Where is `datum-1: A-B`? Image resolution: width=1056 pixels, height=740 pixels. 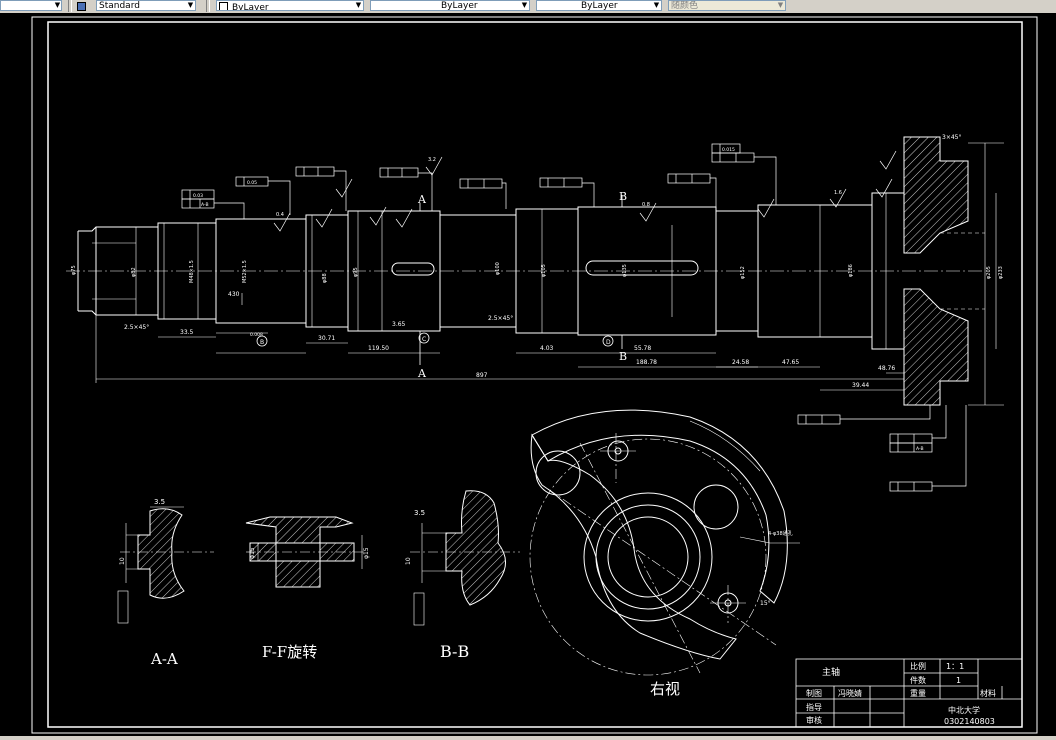
datum-1: A-B is located at coordinates (205, 205).